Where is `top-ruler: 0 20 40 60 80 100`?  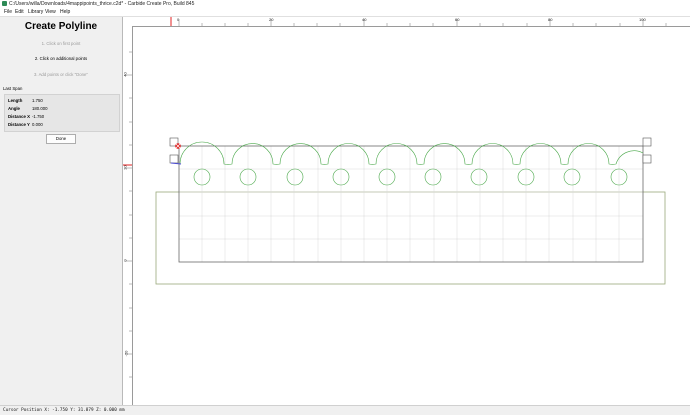 top-ruler: 0 20 40 60 80 100 is located at coordinates (406, 22).